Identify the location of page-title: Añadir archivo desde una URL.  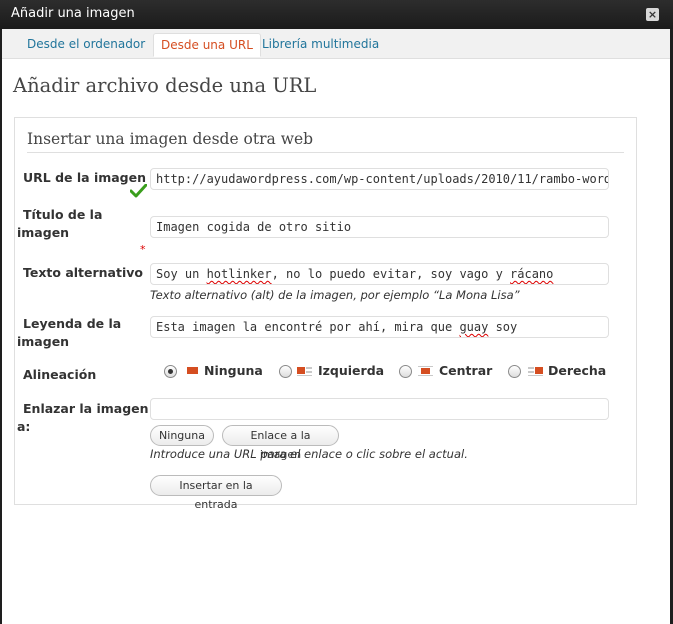
(165, 85).